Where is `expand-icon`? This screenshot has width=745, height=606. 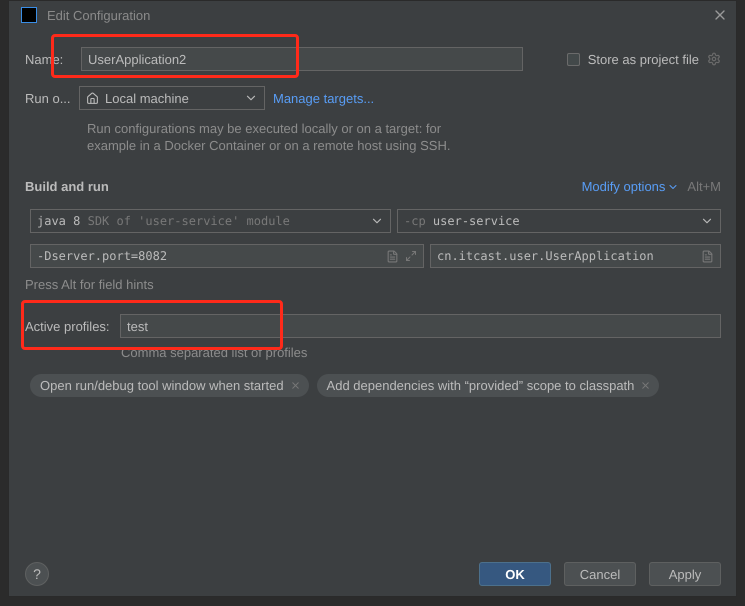
expand-icon is located at coordinates (411, 256).